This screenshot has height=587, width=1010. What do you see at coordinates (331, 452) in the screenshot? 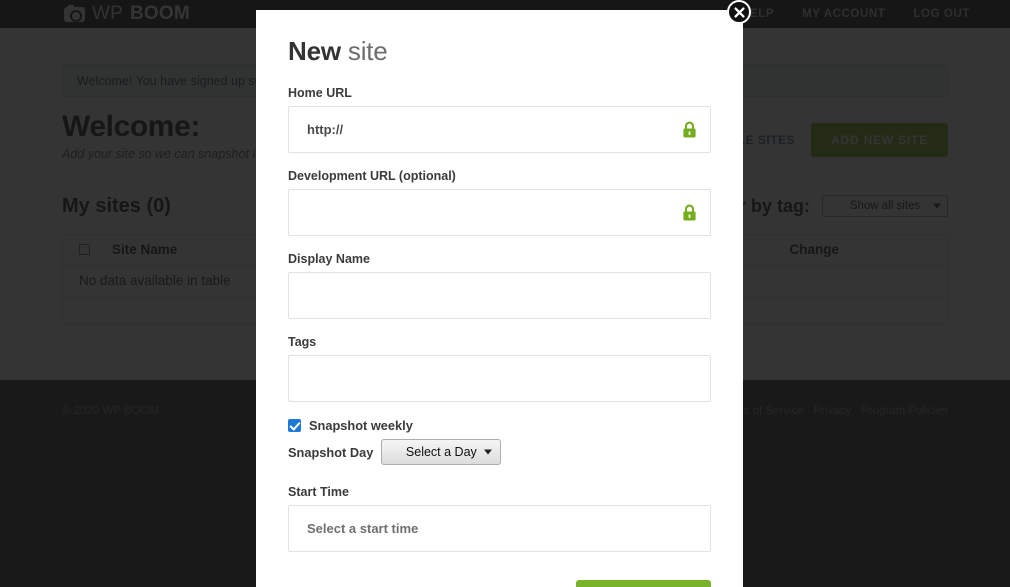
I see `snapshot-day-label: Snapshot Day` at bounding box center [331, 452].